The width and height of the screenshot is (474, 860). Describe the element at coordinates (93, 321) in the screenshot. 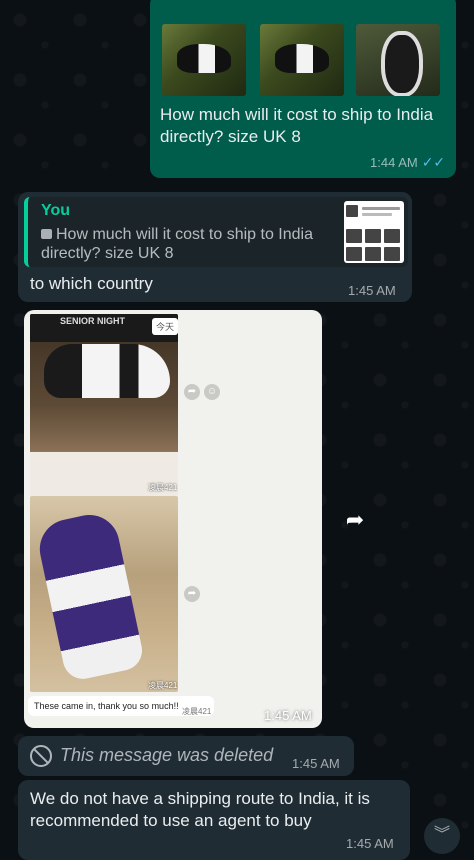

I see `shirt-text: SENIOR NIGHT` at that location.